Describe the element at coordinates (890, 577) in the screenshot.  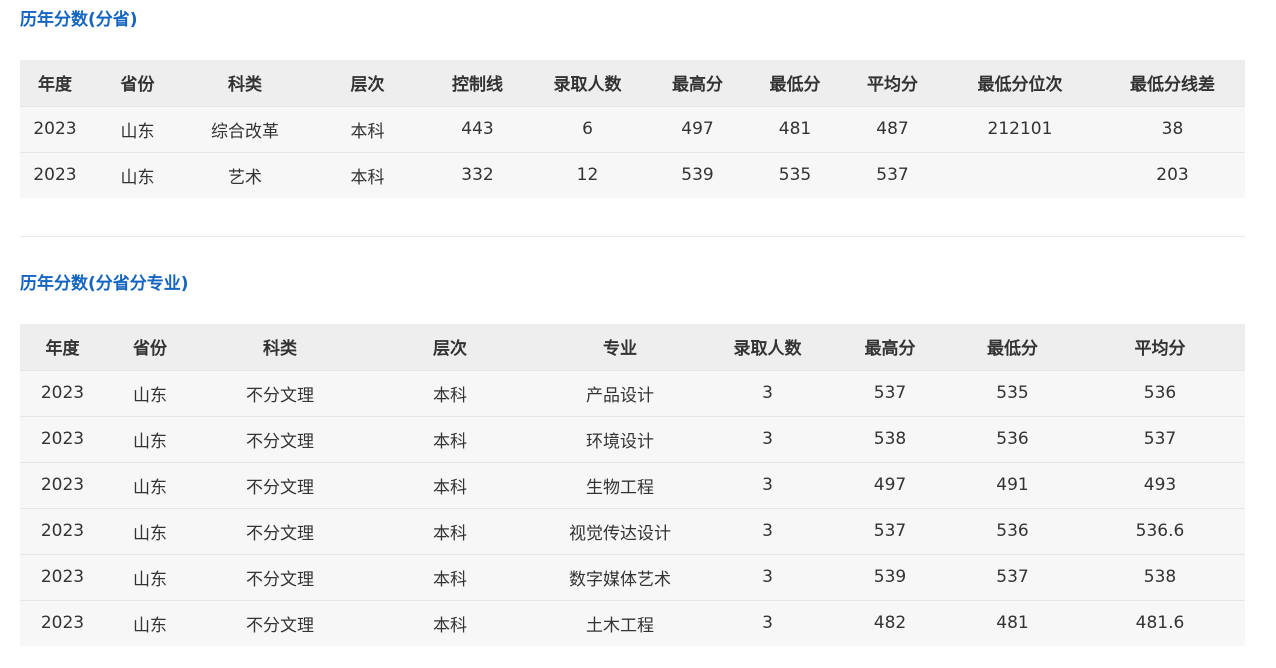
I see `cell-max-score: 539` at that location.